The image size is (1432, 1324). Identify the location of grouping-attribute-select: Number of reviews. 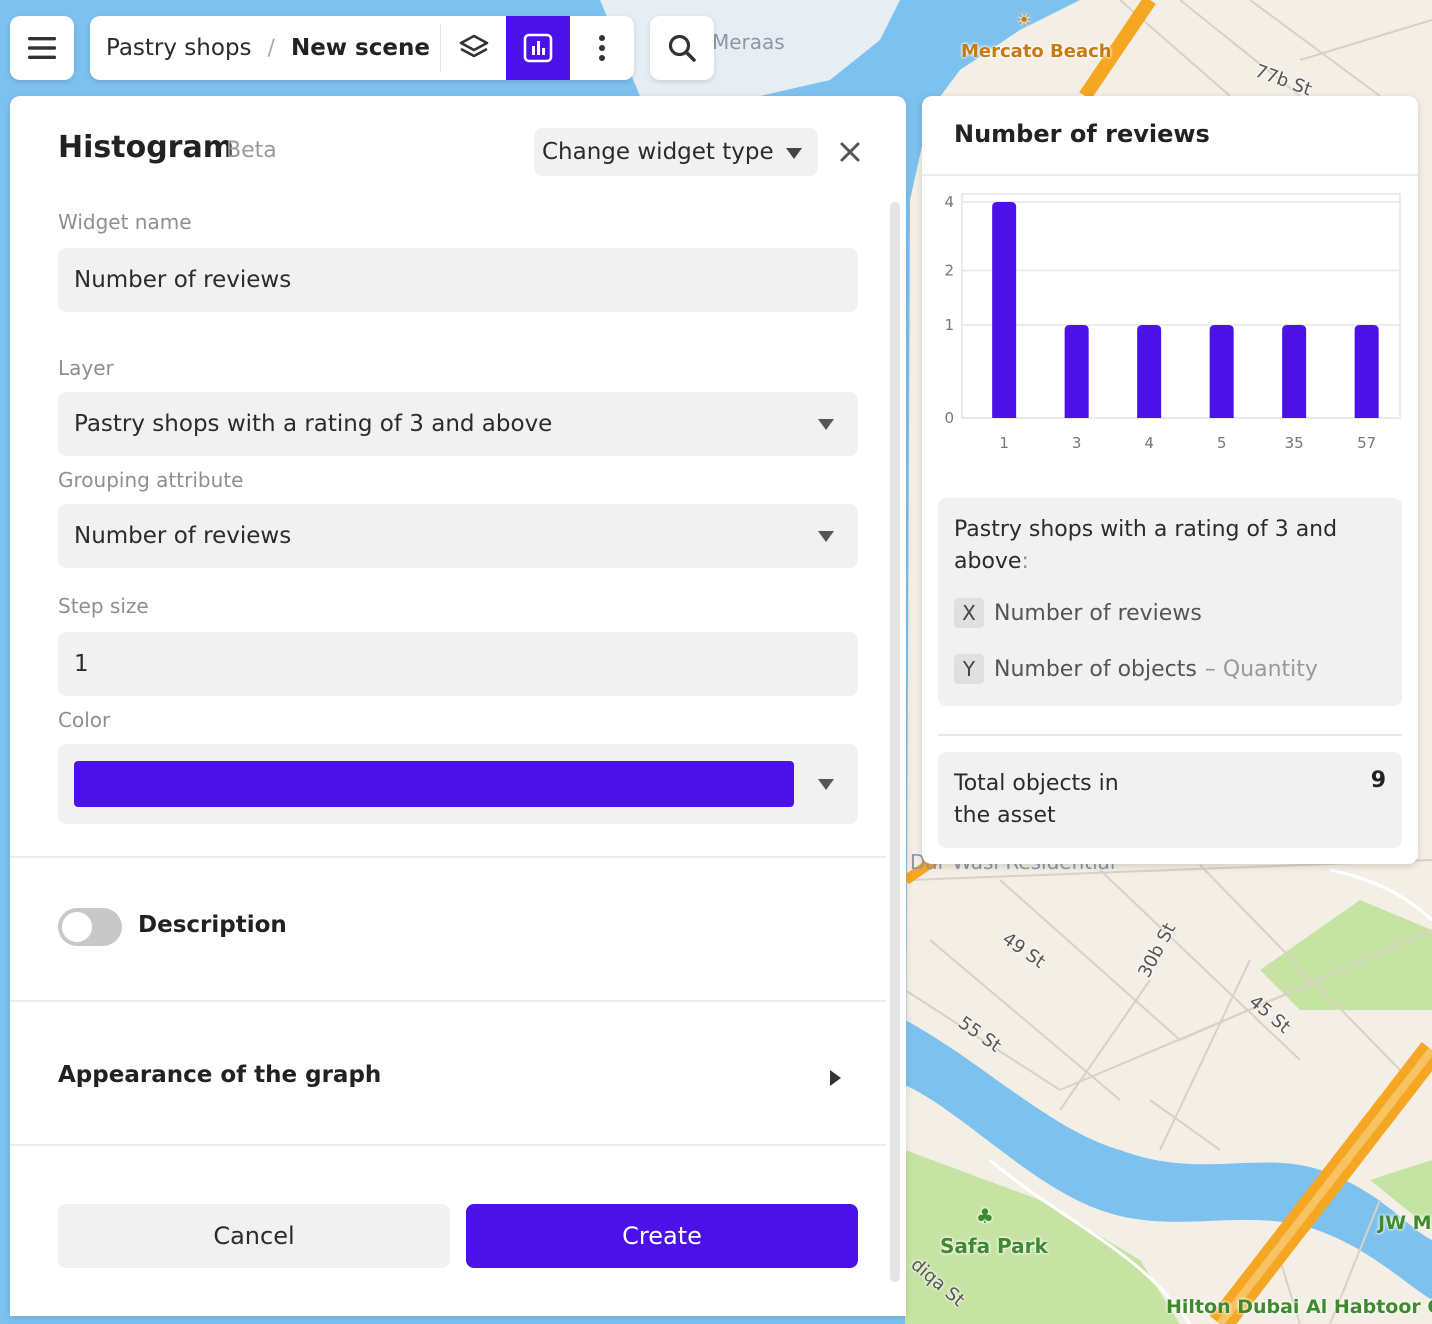
(458, 536).